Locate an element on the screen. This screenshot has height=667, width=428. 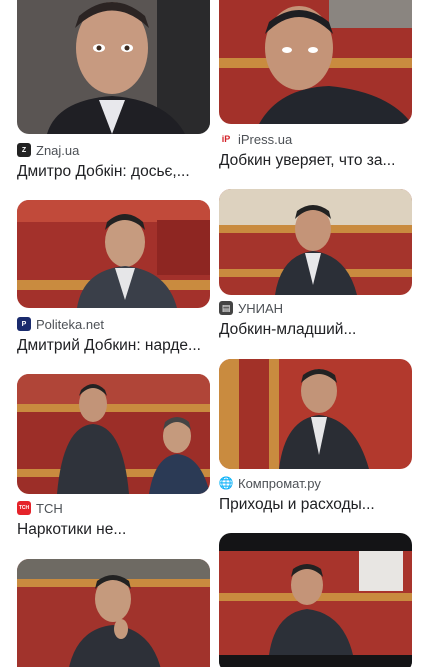
znaj-favicon: Z is located at coordinates (24, 150).